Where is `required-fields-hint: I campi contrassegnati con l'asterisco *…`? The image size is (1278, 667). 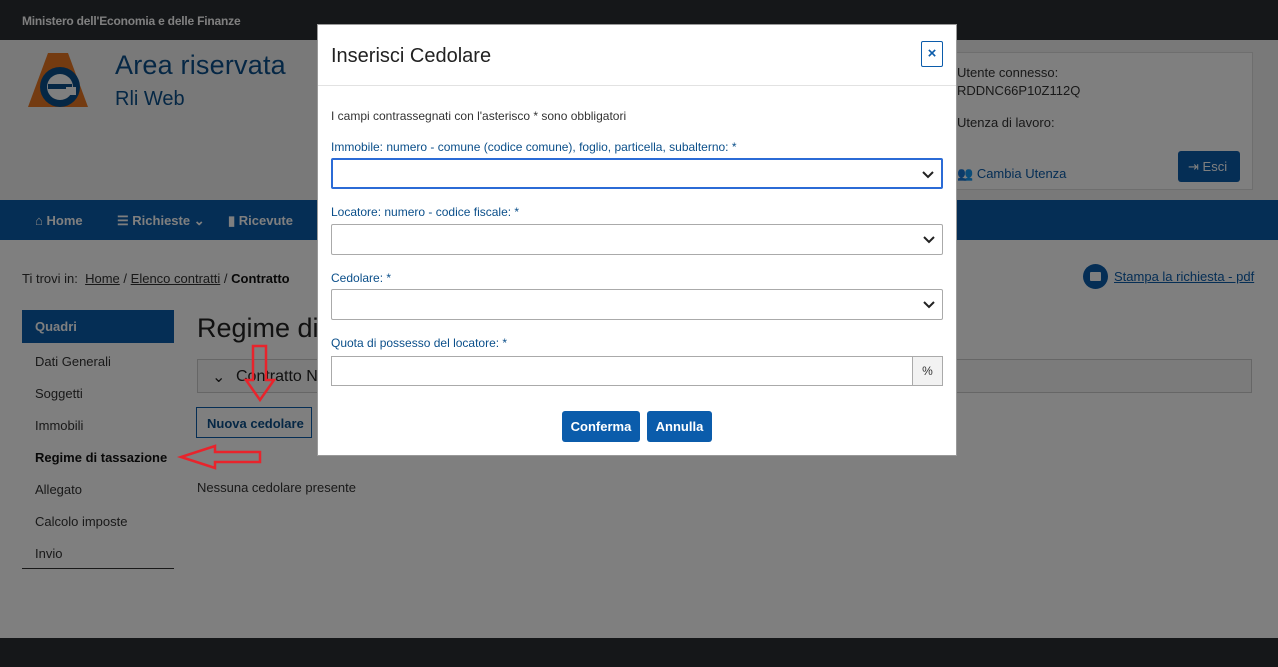
required-fields-hint: I campi contrassegnati con l'asterisco *… is located at coordinates (479, 116).